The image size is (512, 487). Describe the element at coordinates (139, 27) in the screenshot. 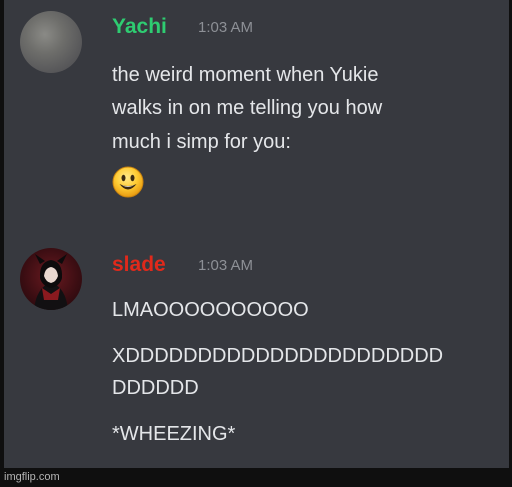

I see `username-yachi: Yachi` at that location.